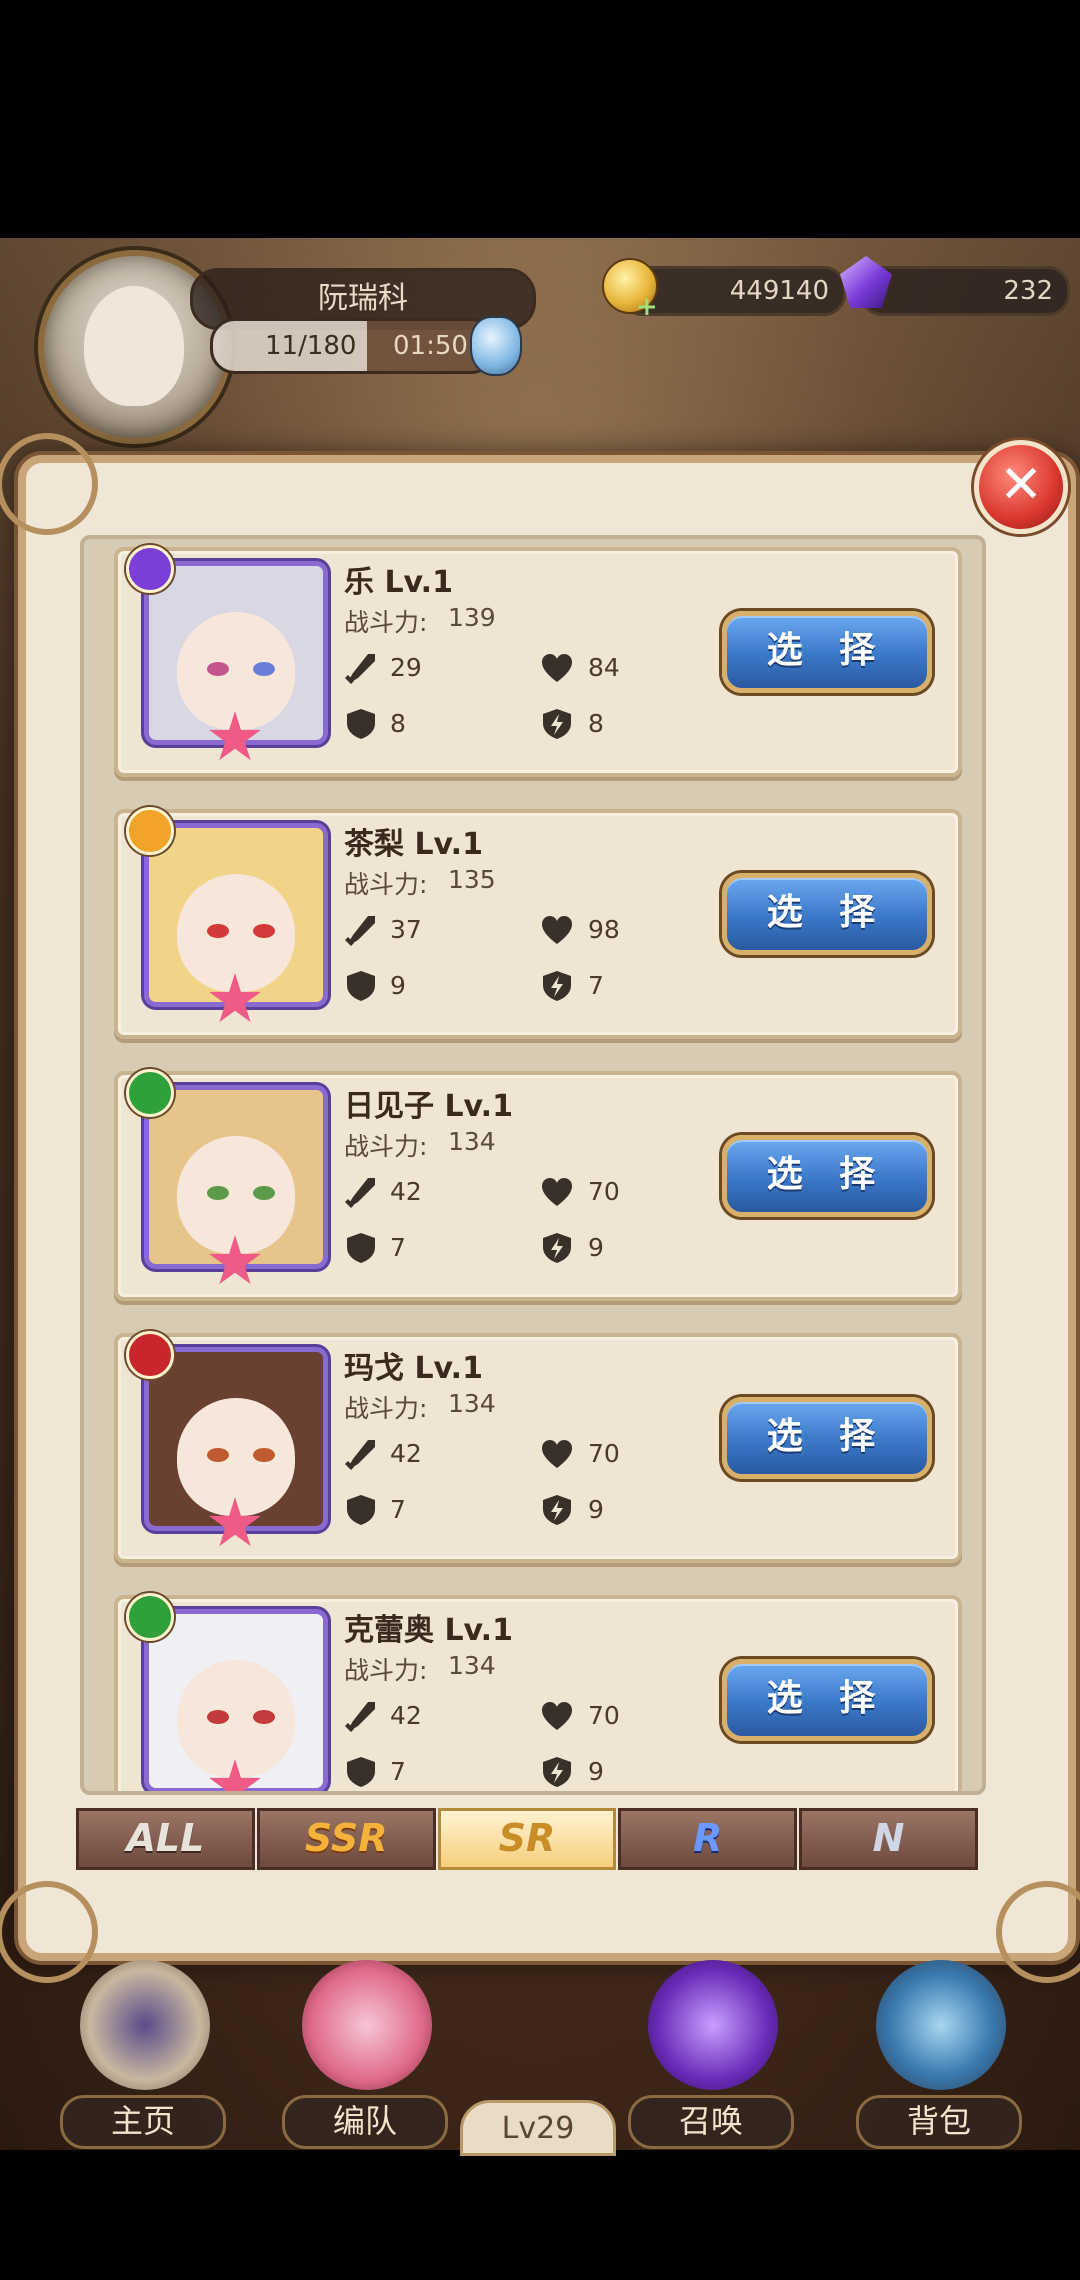 The image size is (1080, 2280). I want to click on stamina-bar: 11/180 01:50, so click(353, 346).